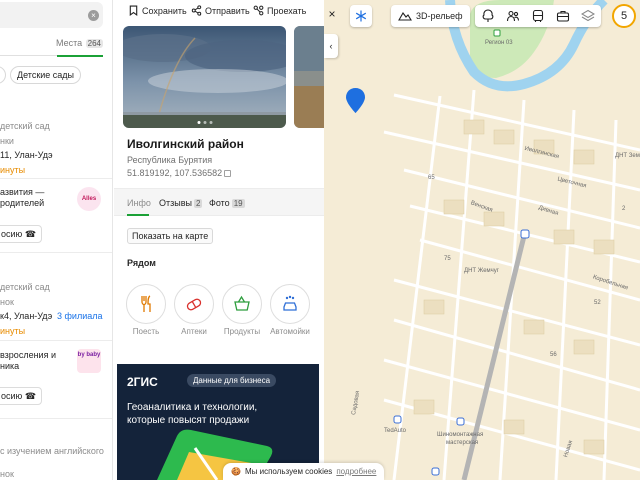  Describe the element at coordinates (431, 178) in the screenshot. I see `map-label-house: 65` at that location.